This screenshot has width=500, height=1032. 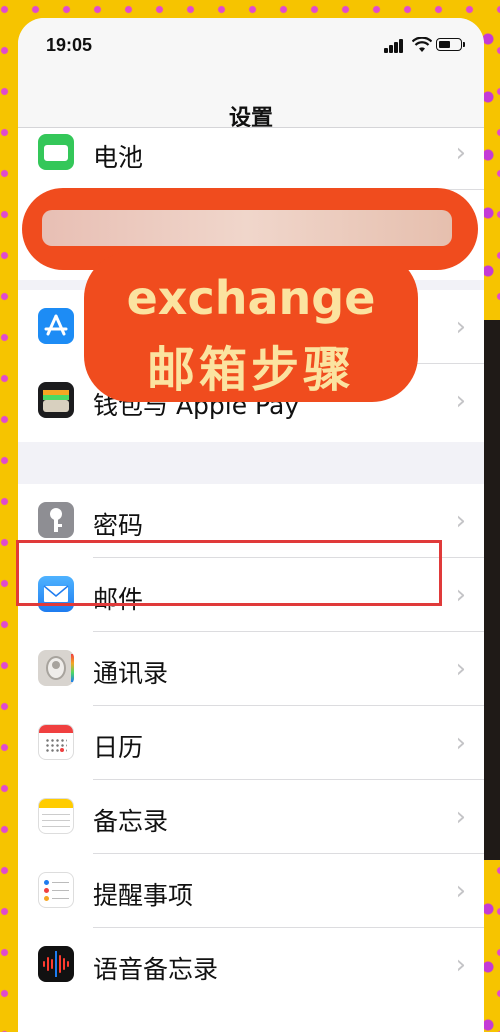 What do you see at coordinates (250, 370) in the screenshot?
I see `overlay-title-line2: 邮箱步骤` at bounding box center [250, 370].